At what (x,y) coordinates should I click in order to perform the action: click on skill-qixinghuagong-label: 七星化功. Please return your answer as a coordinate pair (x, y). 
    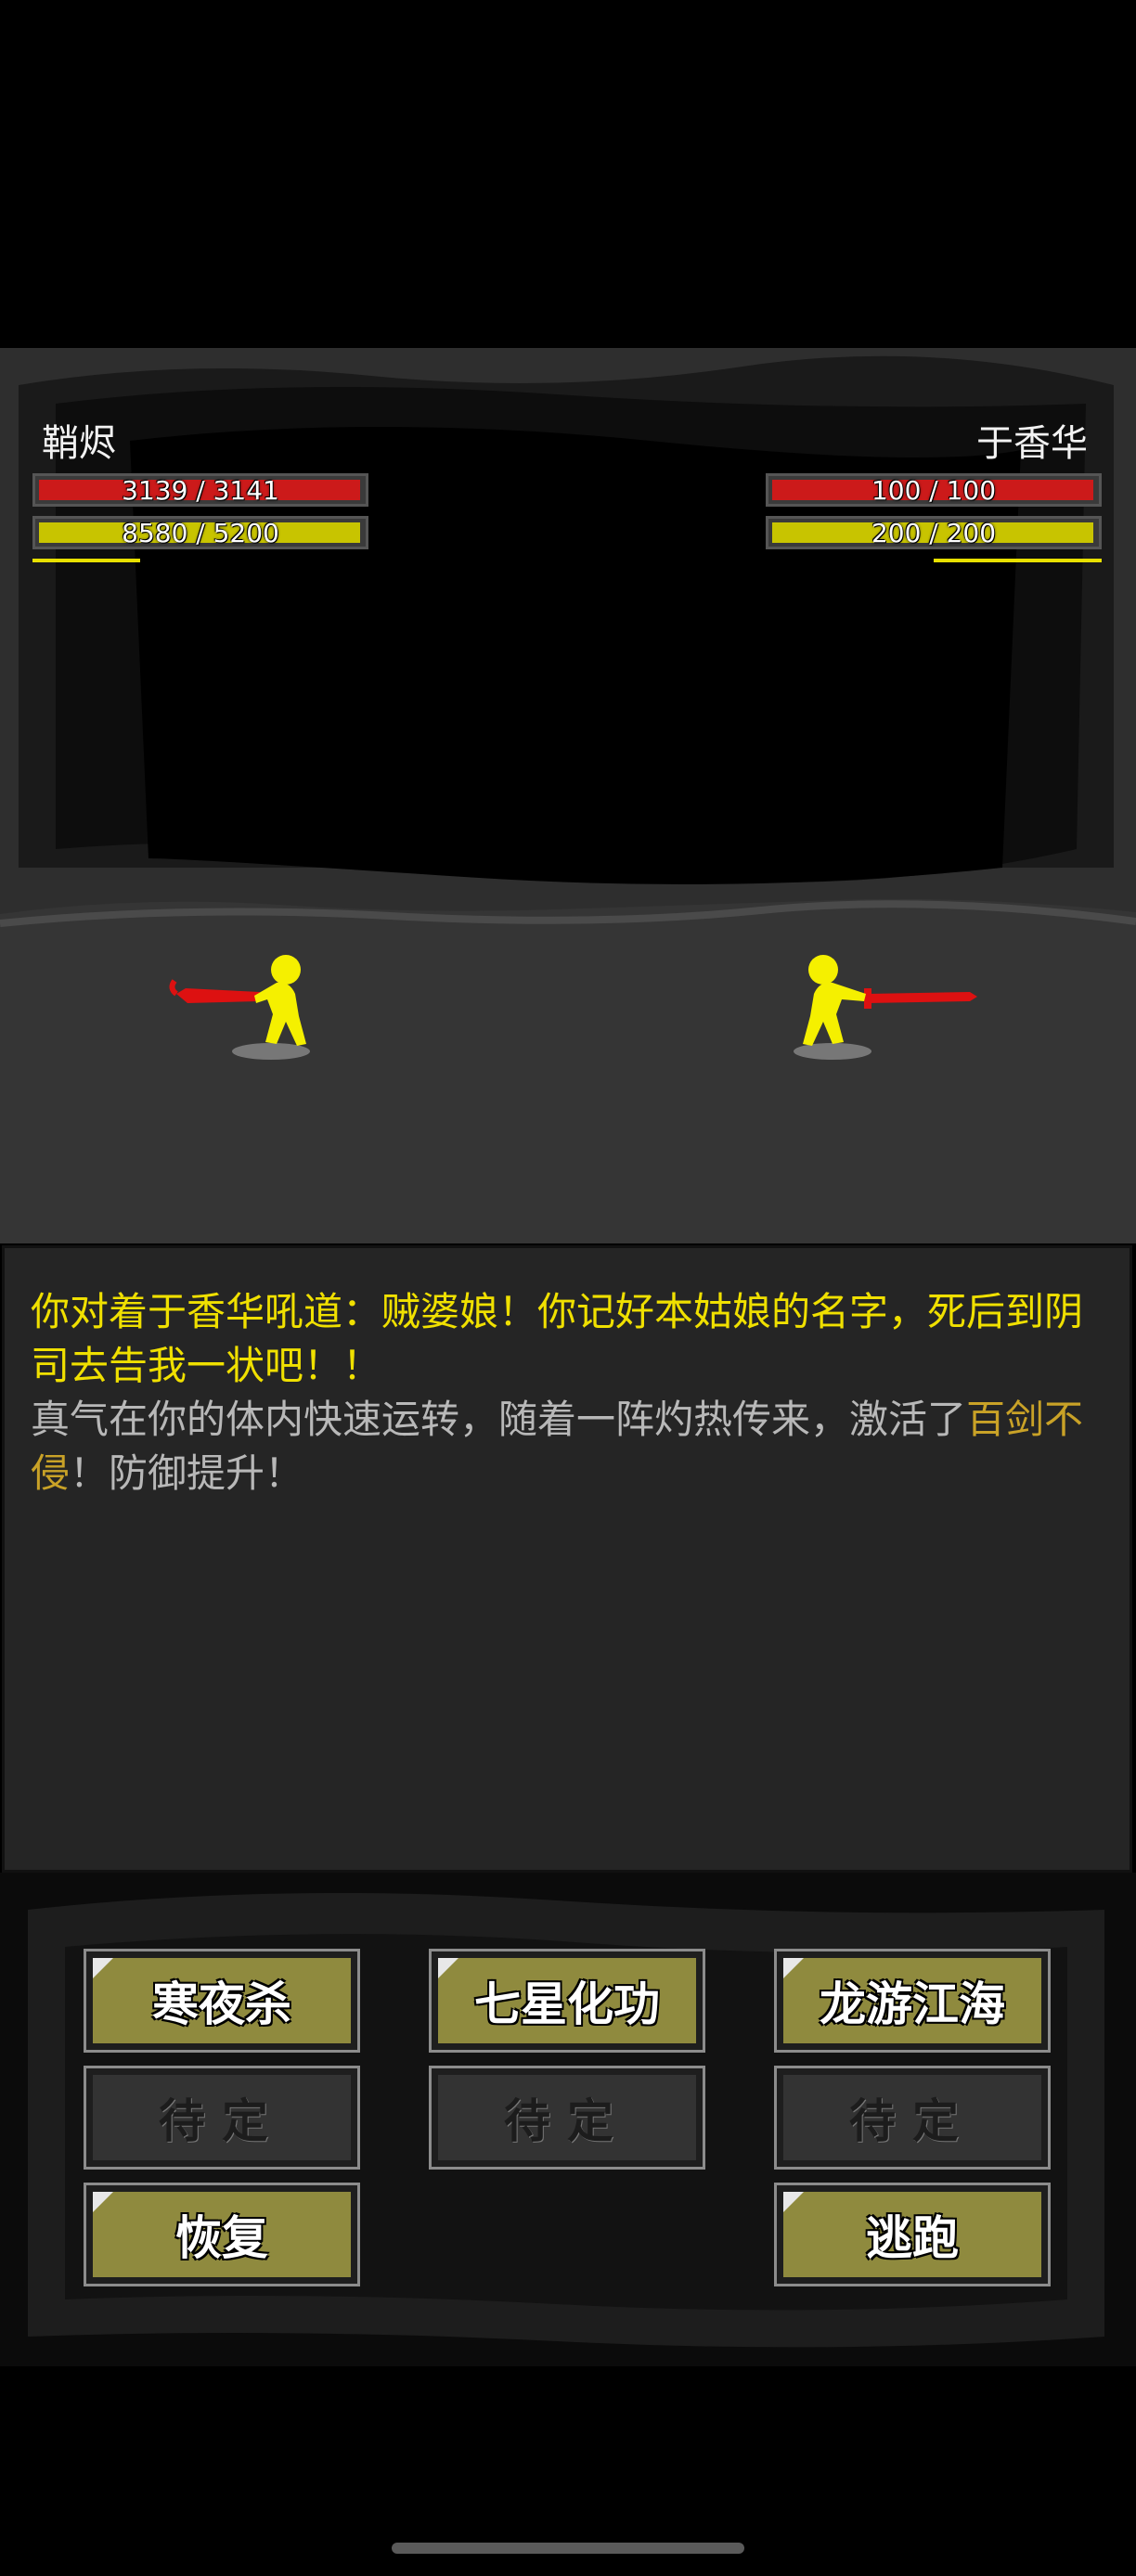
    Looking at the image, I should click on (567, 2001).